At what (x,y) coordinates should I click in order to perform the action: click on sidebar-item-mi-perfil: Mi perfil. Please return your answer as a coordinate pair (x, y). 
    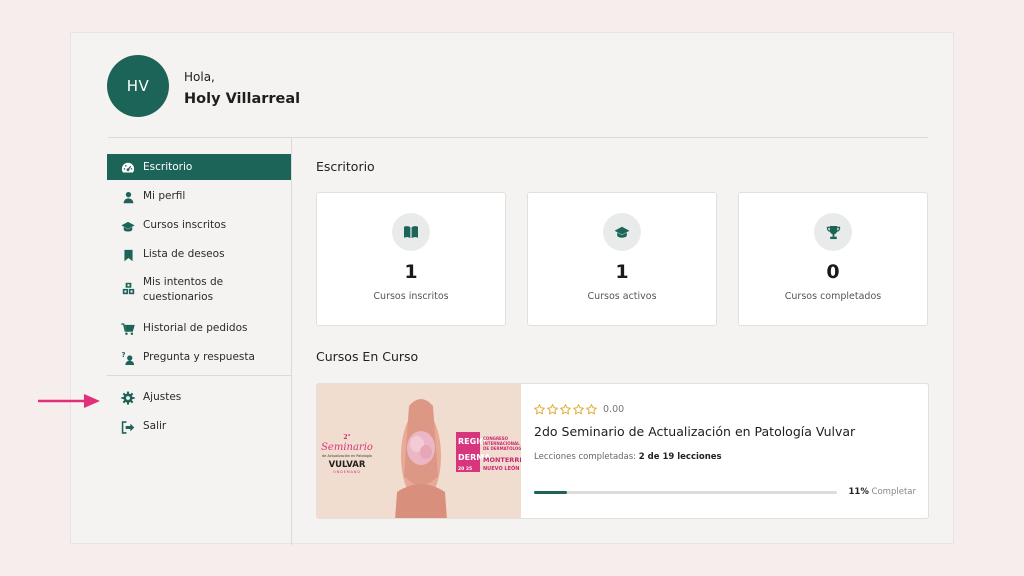
    Looking at the image, I should click on (199, 196).